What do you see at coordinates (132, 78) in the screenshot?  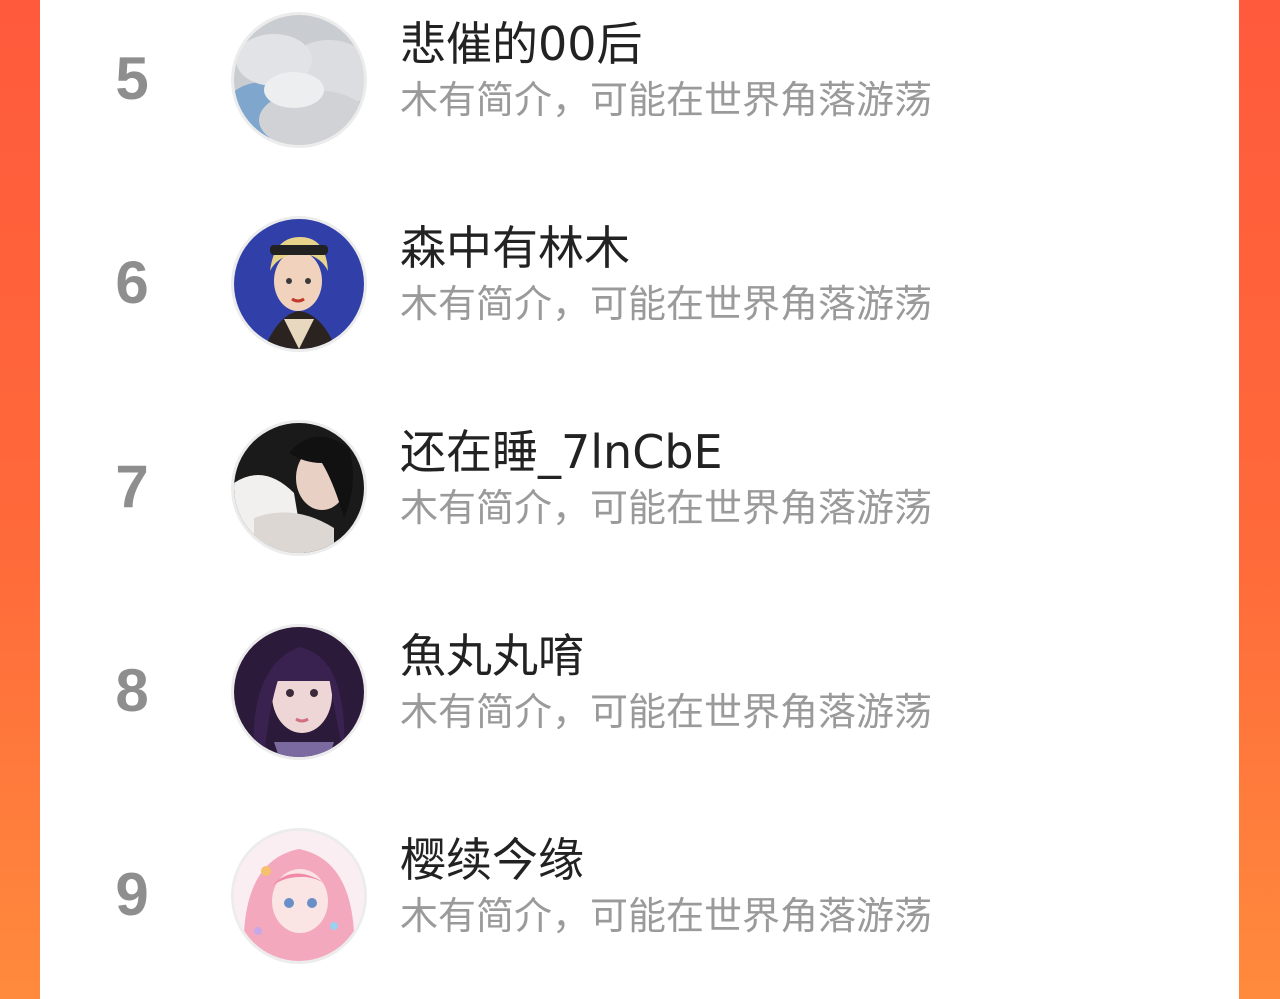 I see `rank-number: 5` at bounding box center [132, 78].